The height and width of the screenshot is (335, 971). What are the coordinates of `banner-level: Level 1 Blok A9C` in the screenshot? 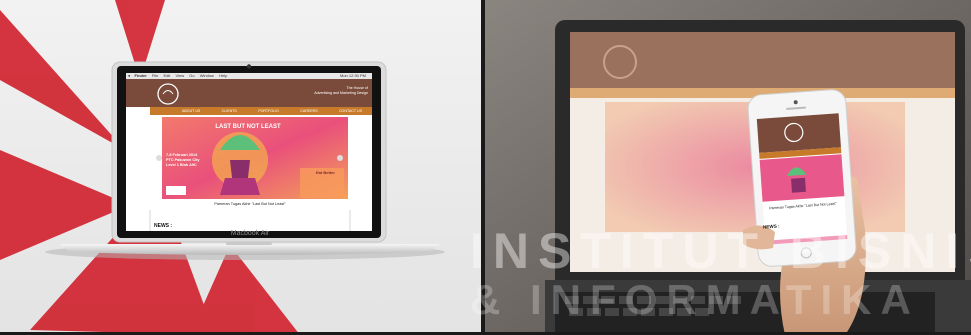 It's located at (181, 165).